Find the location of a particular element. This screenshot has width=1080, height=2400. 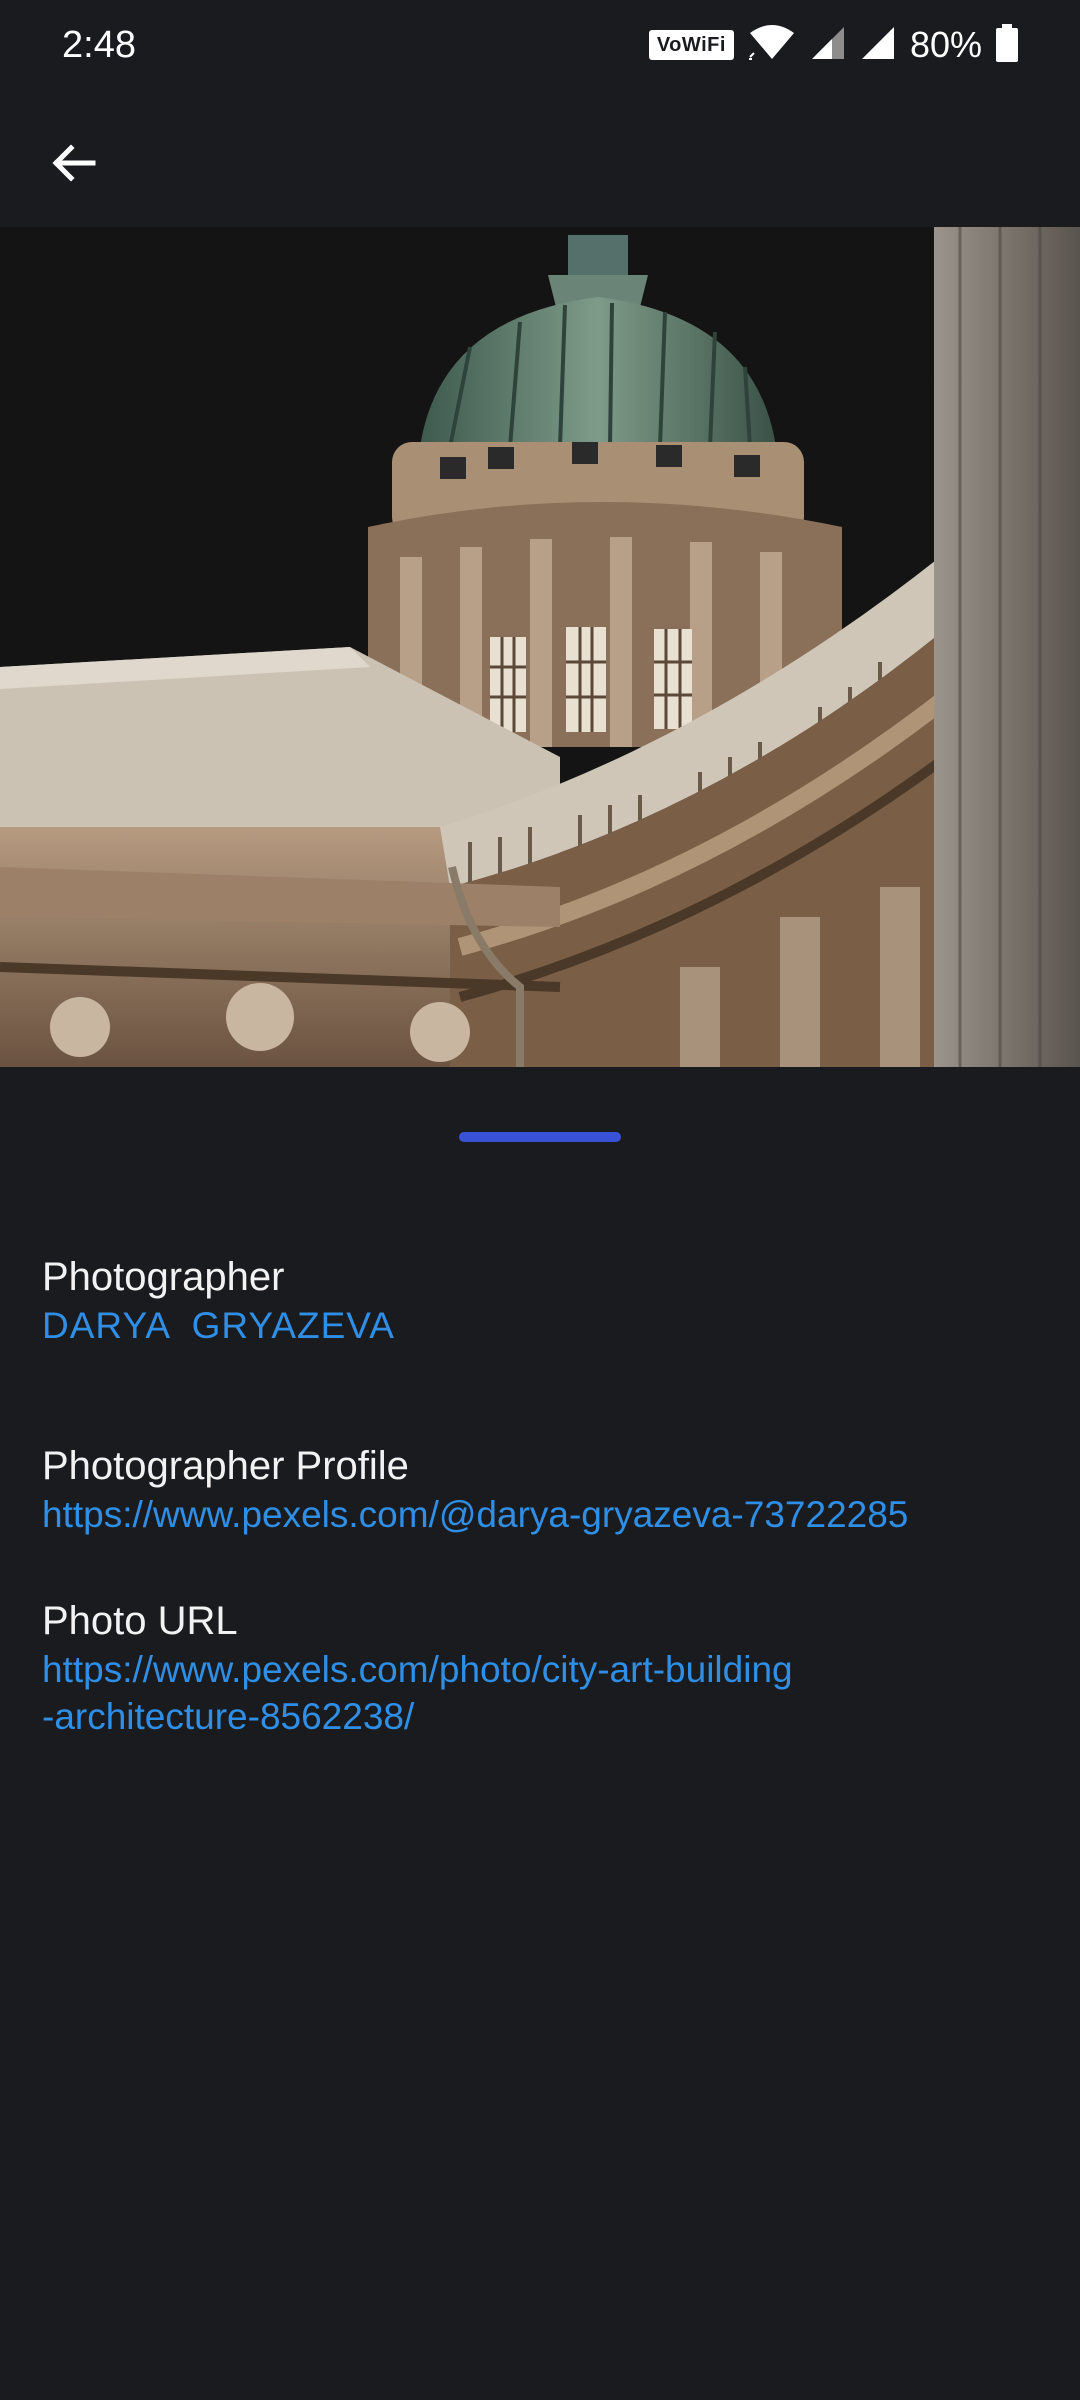

arrow-left-icon is located at coordinates (73, 165).